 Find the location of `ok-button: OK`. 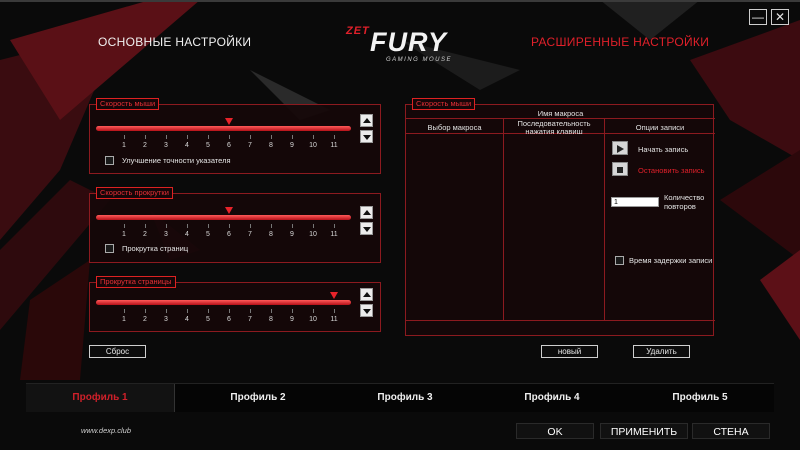

ok-button: OK is located at coordinates (555, 431).